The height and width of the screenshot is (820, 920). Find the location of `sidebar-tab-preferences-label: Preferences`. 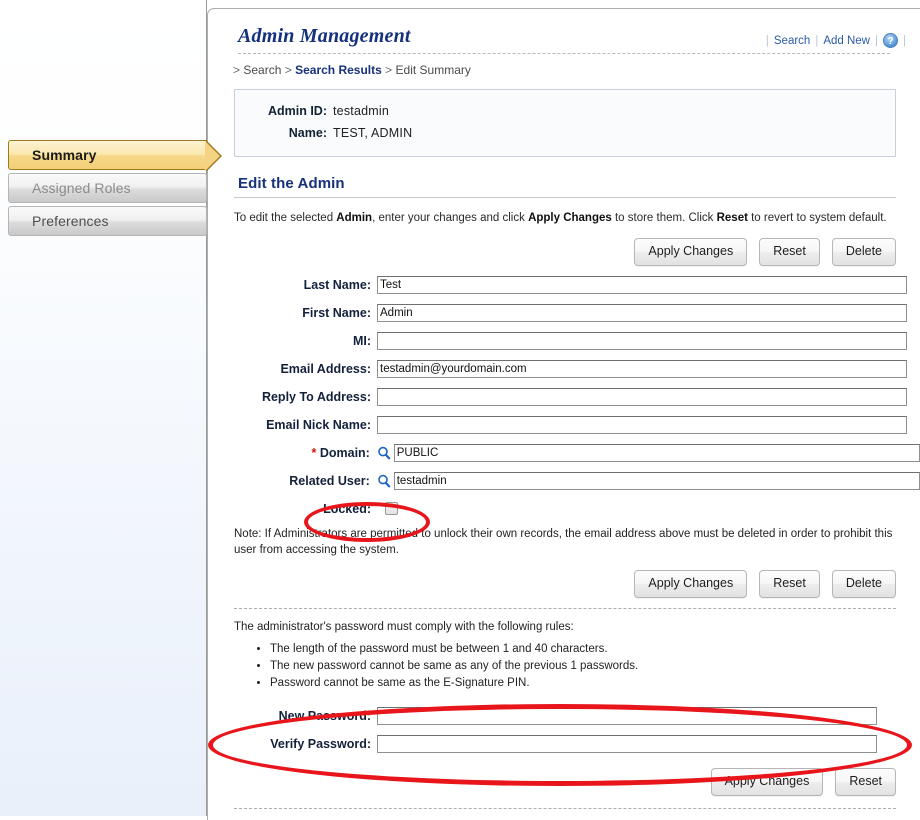

sidebar-tab-preferences-label: Preferences is located at coordinates (70, 221).